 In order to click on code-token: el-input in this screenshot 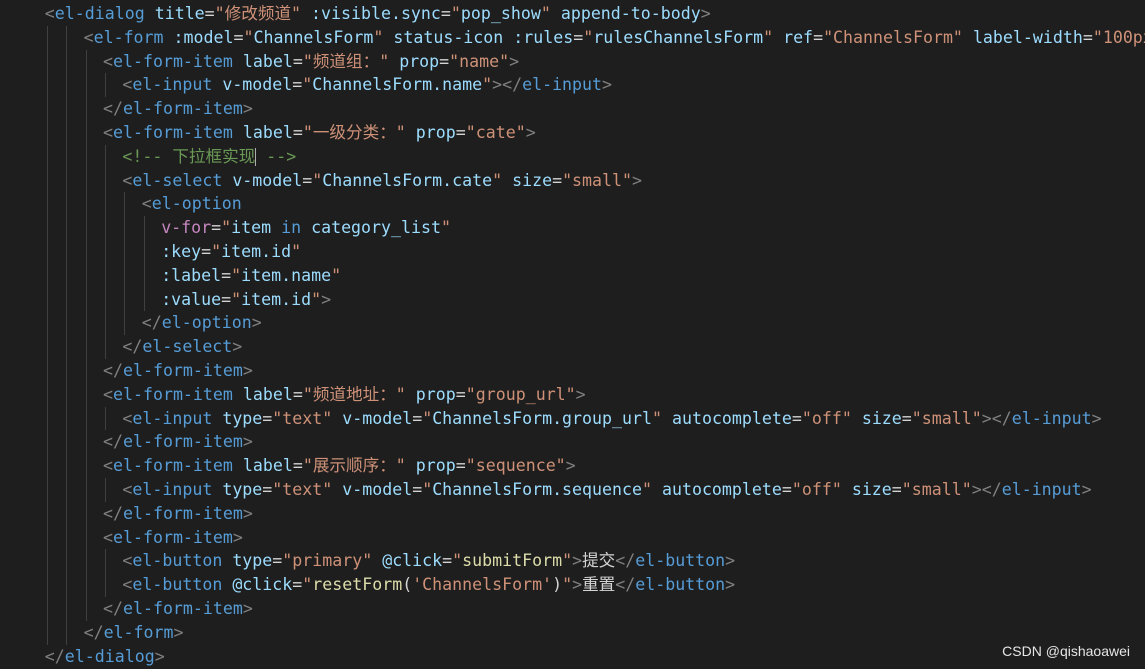, I will do `click(172, 489)`.